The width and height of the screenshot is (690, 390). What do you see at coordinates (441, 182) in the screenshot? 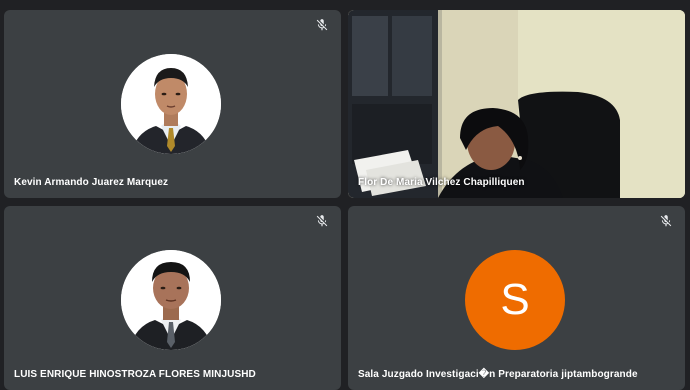
I see `participant-name: Flor De Maria Vilchez Chapilliquen` at bounding box center [441, 182].